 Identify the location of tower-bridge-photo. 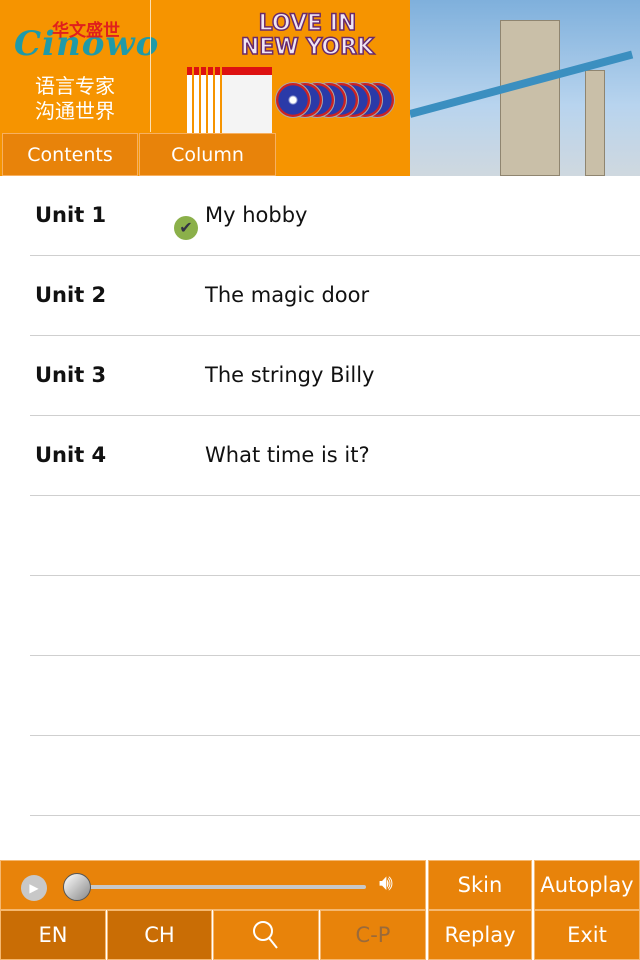
(525, 88).